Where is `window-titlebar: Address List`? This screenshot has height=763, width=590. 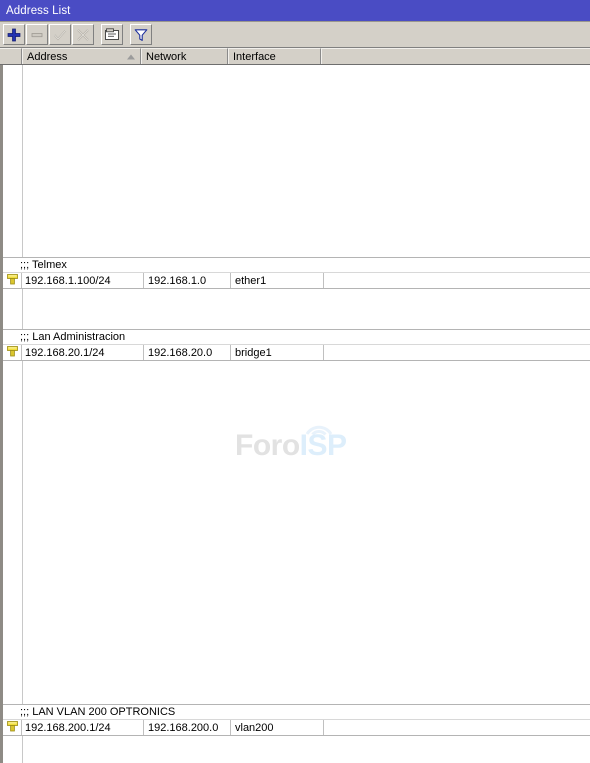
window-titlebar: Address List is located at coordinates (295, 11).